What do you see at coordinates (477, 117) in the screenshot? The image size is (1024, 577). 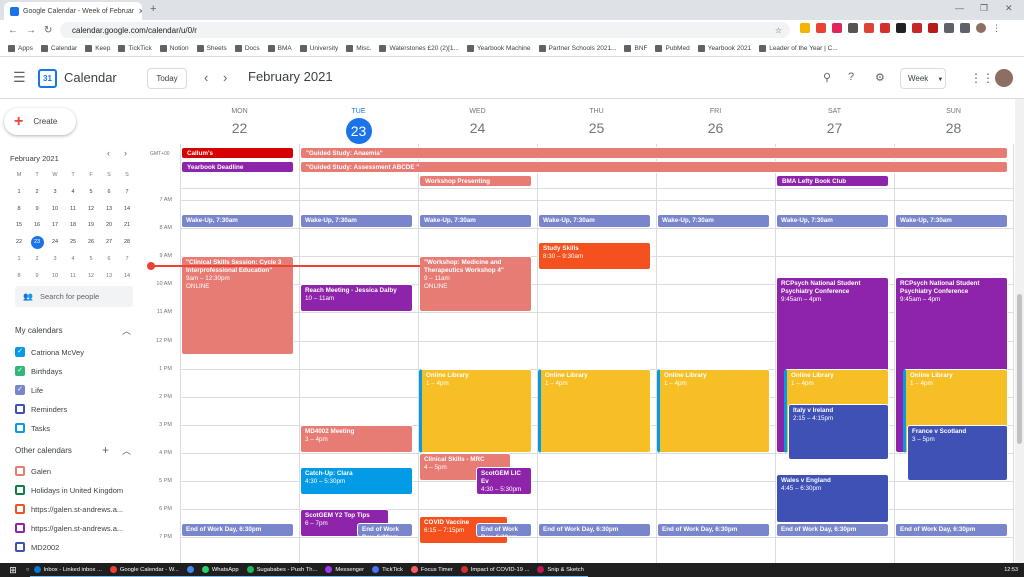 I see `day-column-header: WED 24` at bounding box center [477, 117].